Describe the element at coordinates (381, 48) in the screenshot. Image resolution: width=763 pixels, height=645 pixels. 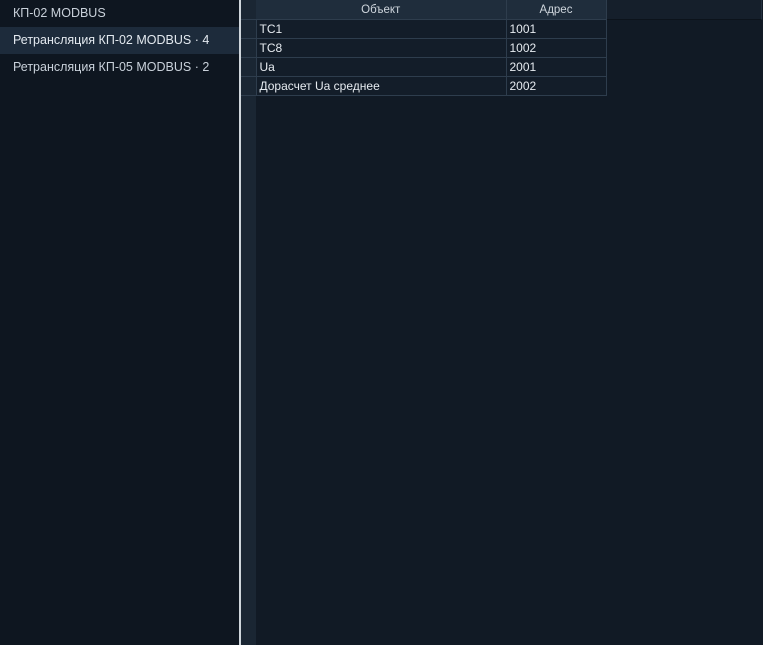
I see `cell-object: ТС8` at that location.